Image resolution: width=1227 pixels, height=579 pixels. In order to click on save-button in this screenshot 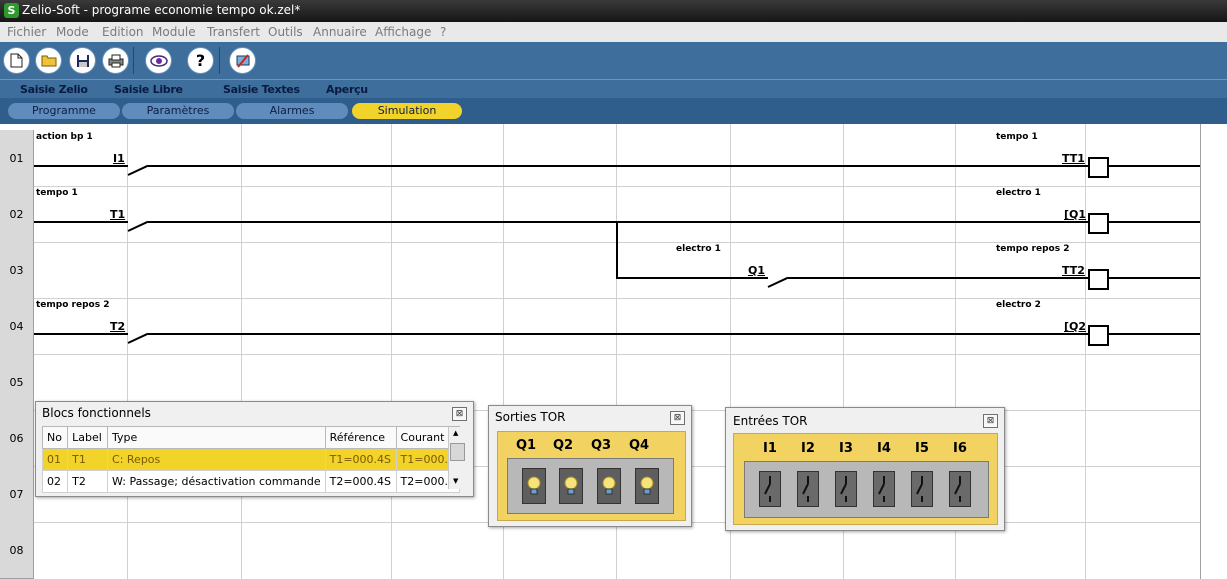, I will do `click(82, 60)`.